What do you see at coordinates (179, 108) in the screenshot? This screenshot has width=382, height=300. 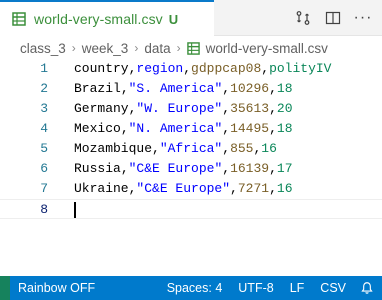 I see `csv-cell: "W. Europe"` at bounding box center [179, 108].